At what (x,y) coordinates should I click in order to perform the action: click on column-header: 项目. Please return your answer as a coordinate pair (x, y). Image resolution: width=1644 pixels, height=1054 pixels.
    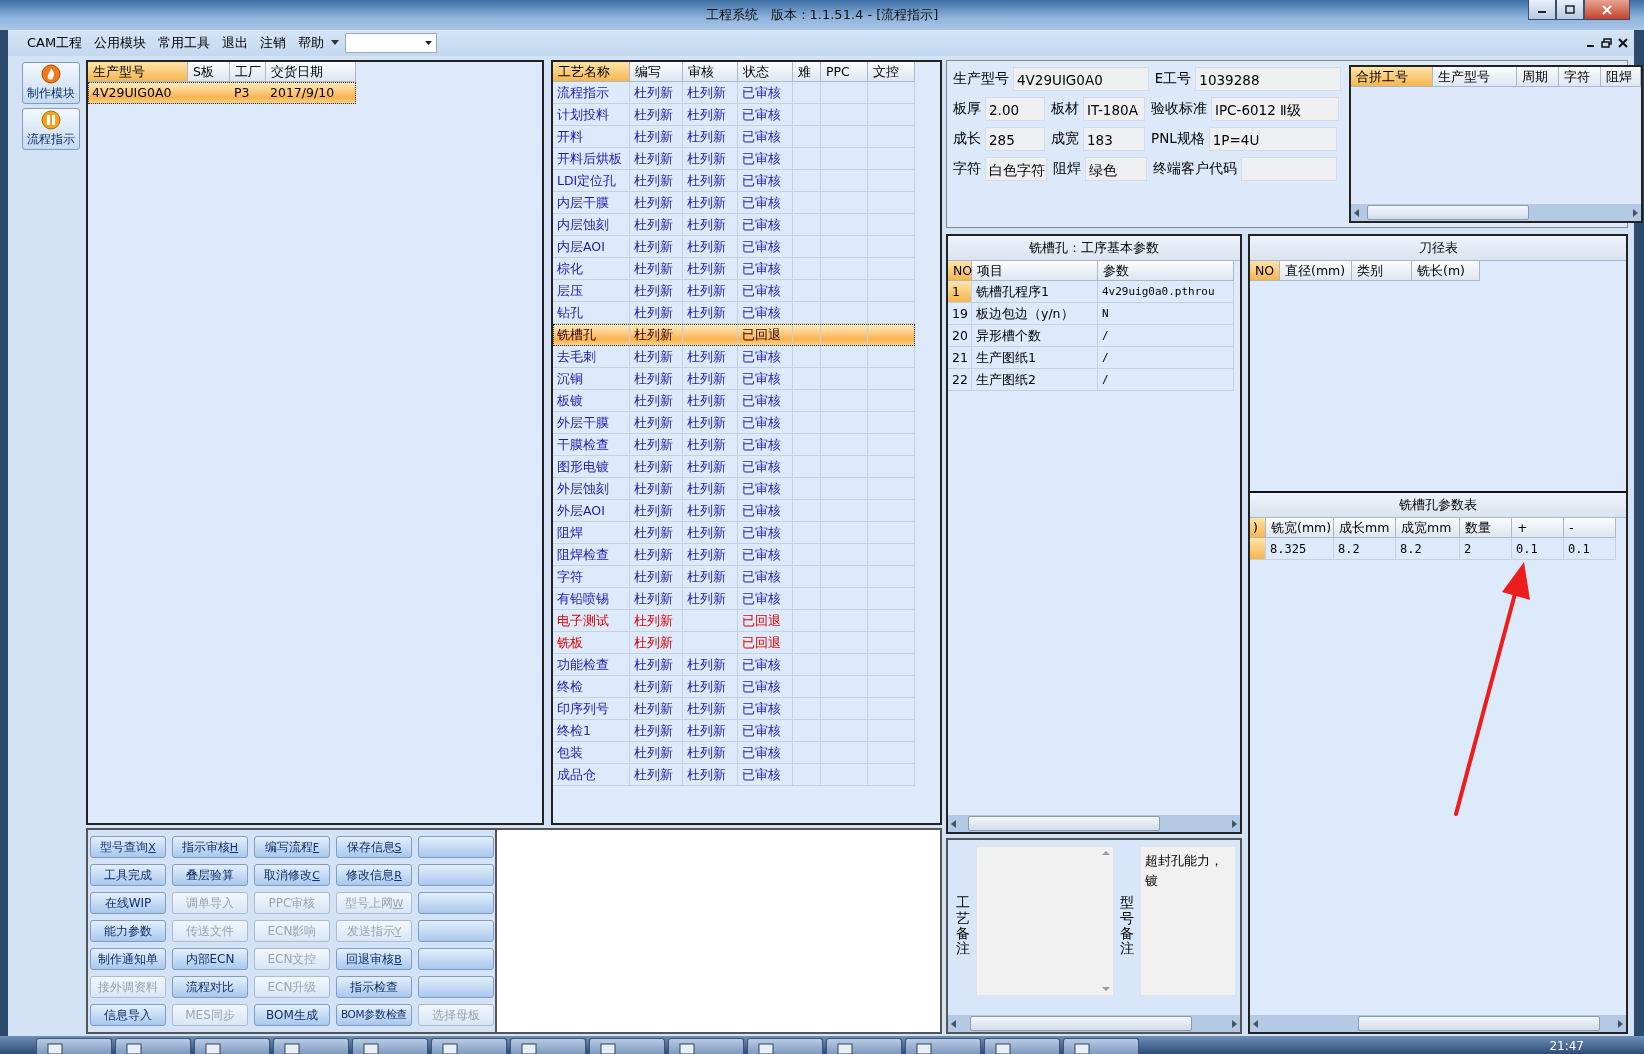
    Looking at the image, I should click on (1035, 271).